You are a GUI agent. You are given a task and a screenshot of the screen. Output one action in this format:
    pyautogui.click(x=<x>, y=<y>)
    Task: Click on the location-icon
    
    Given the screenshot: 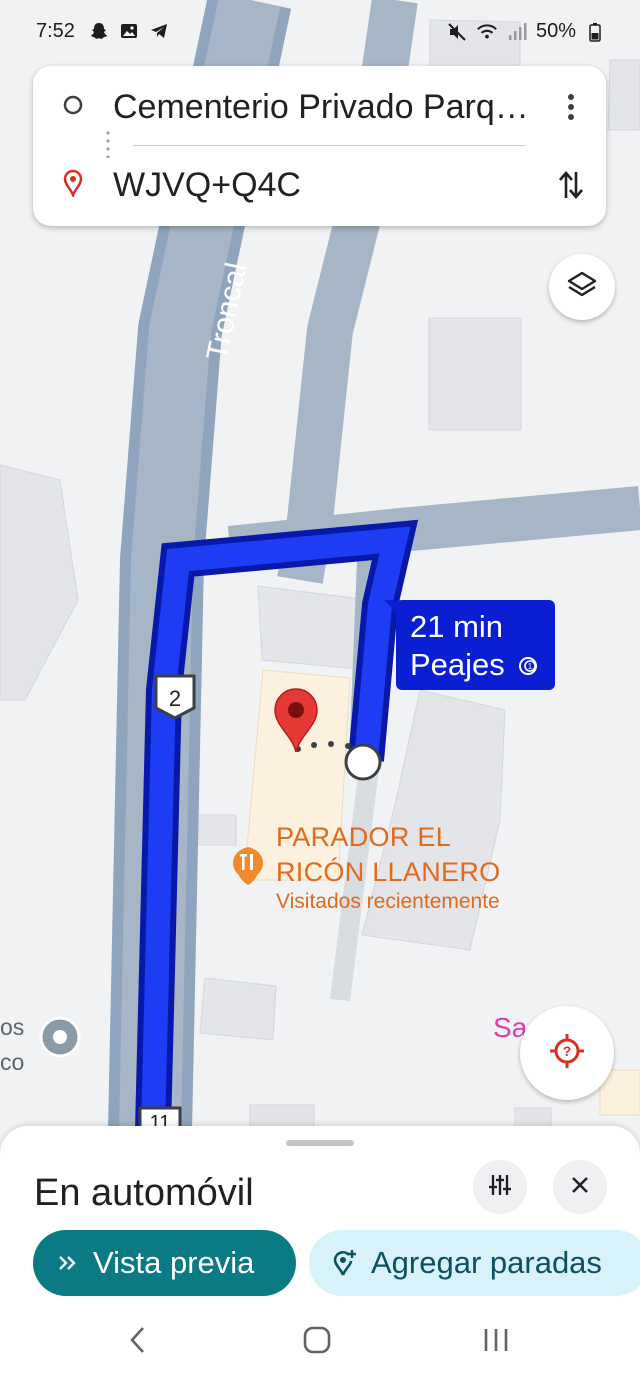 What is the action you would take?
    pyautogui.click(x=73, y=185)
    